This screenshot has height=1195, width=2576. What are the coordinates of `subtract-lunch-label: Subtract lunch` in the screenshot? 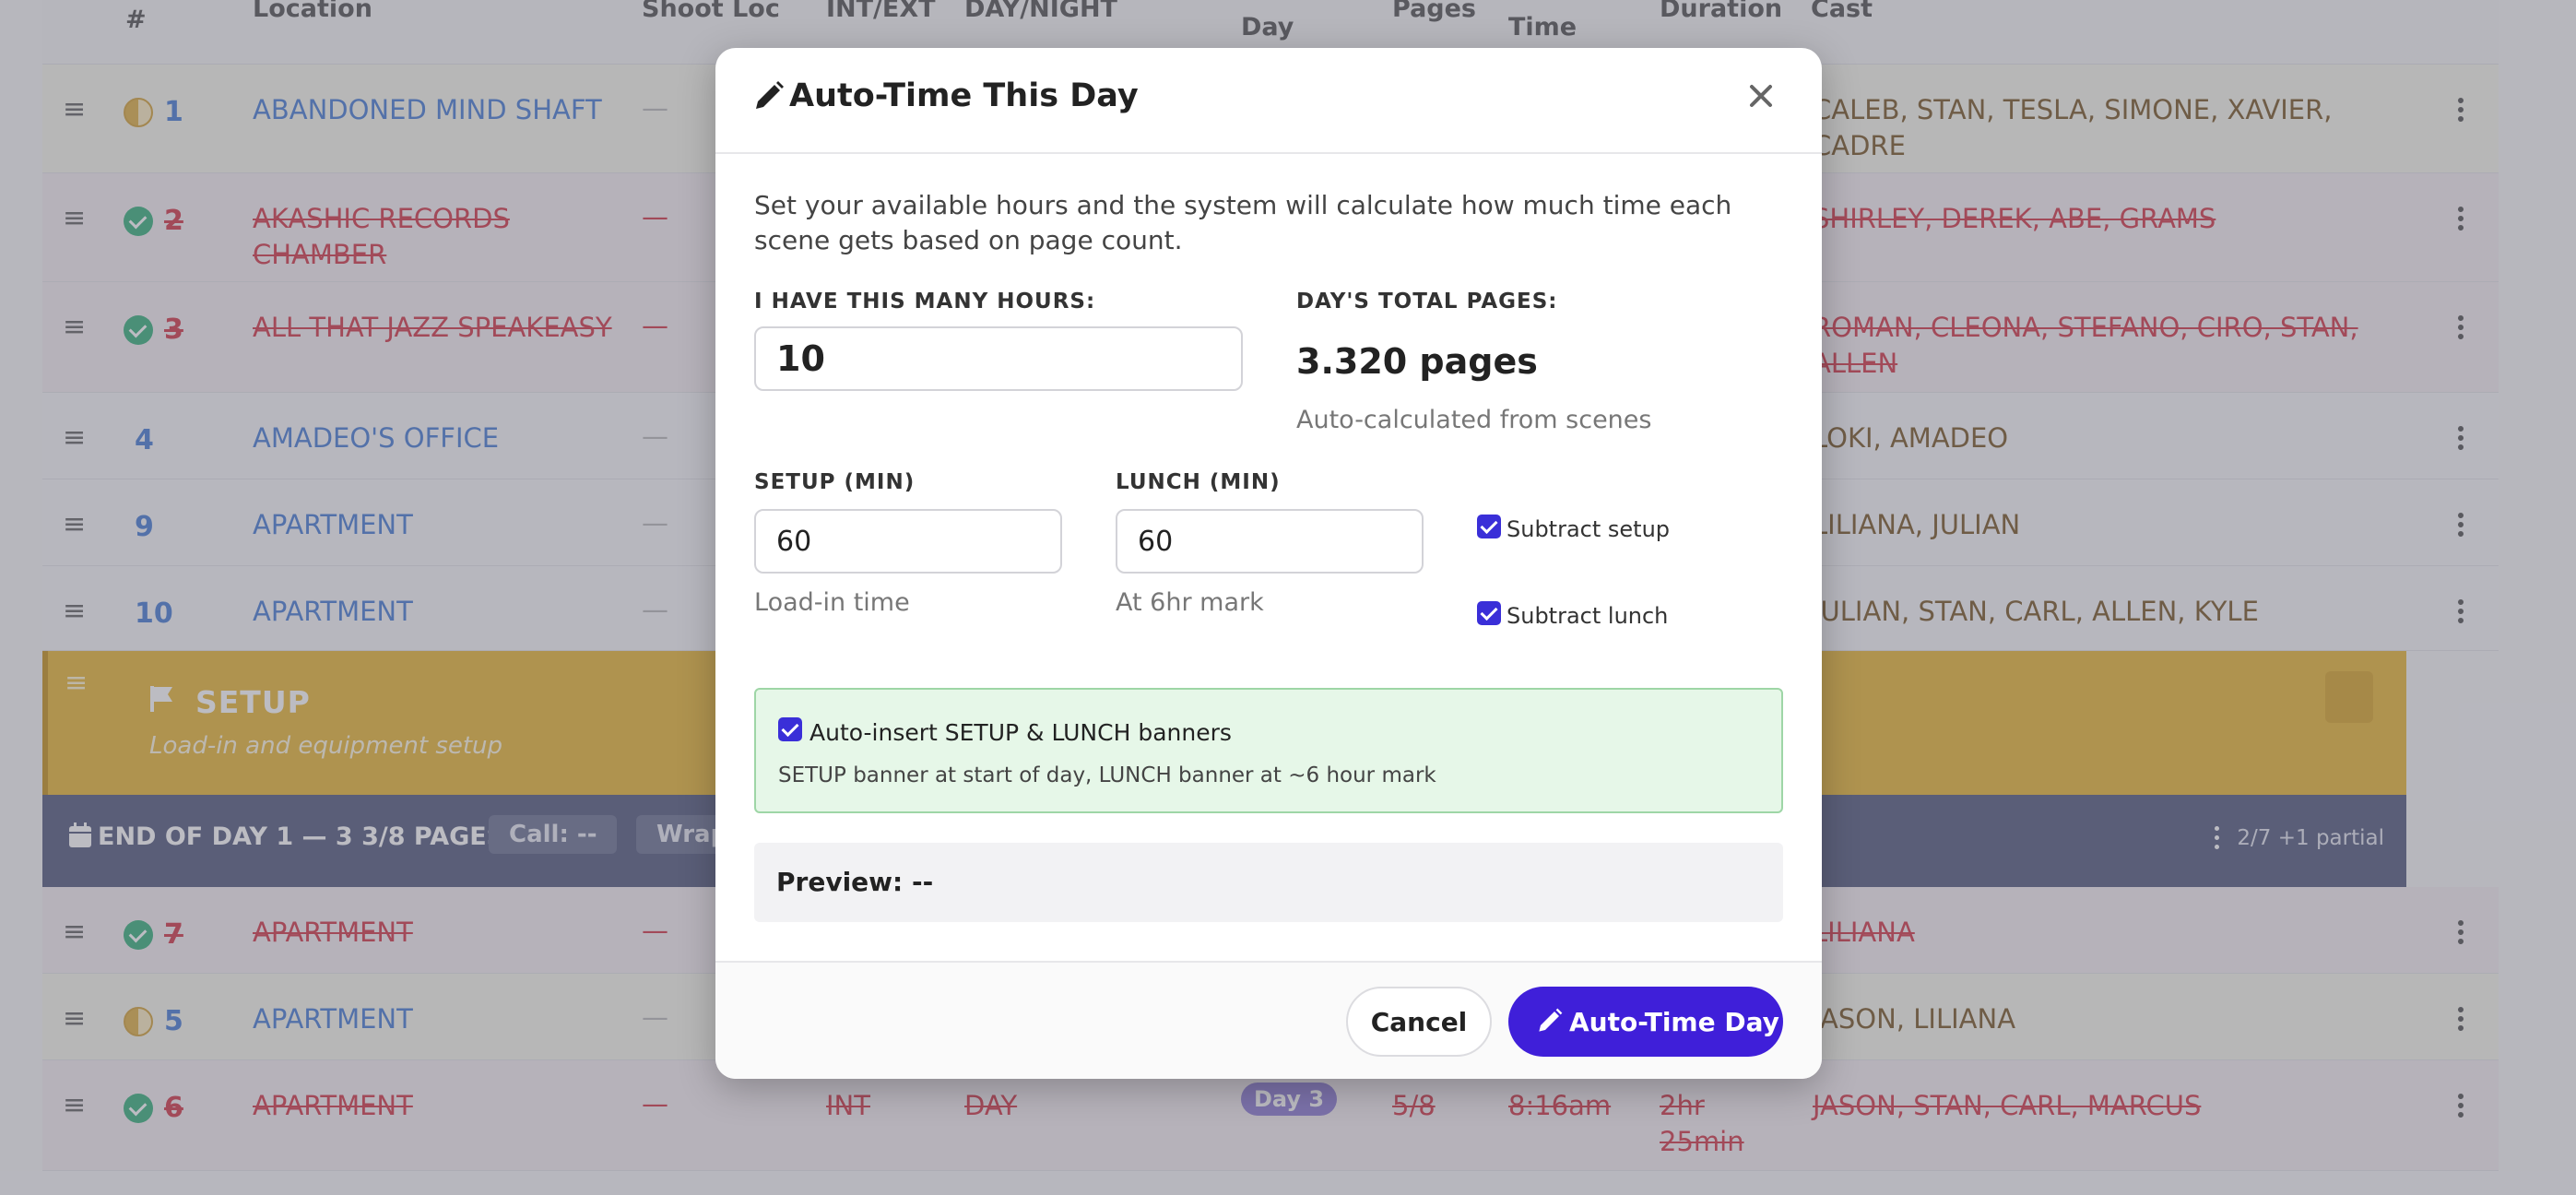 It's located at (1587, 616).